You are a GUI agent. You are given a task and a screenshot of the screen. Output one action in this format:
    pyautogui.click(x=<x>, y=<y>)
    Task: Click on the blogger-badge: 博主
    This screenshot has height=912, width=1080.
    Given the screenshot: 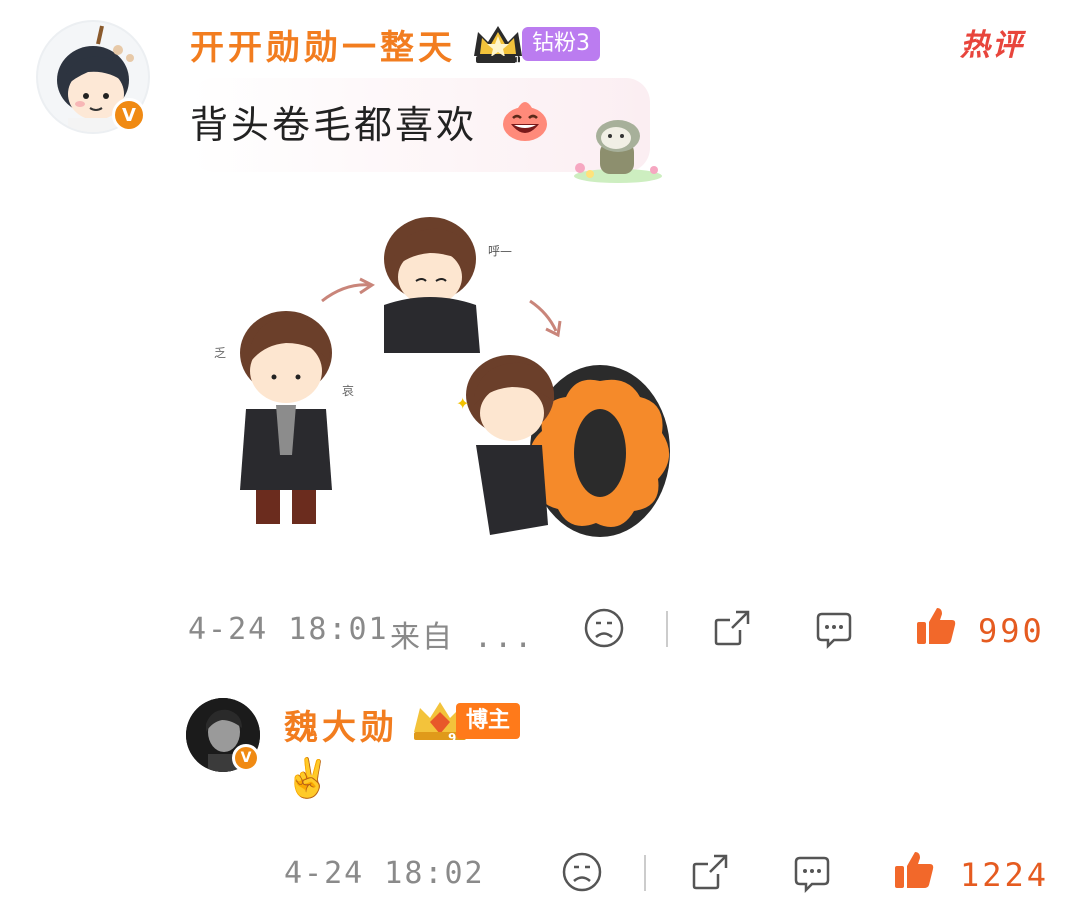 What is the action you would take?
    pyautogui.click(x=488, y=721)
    